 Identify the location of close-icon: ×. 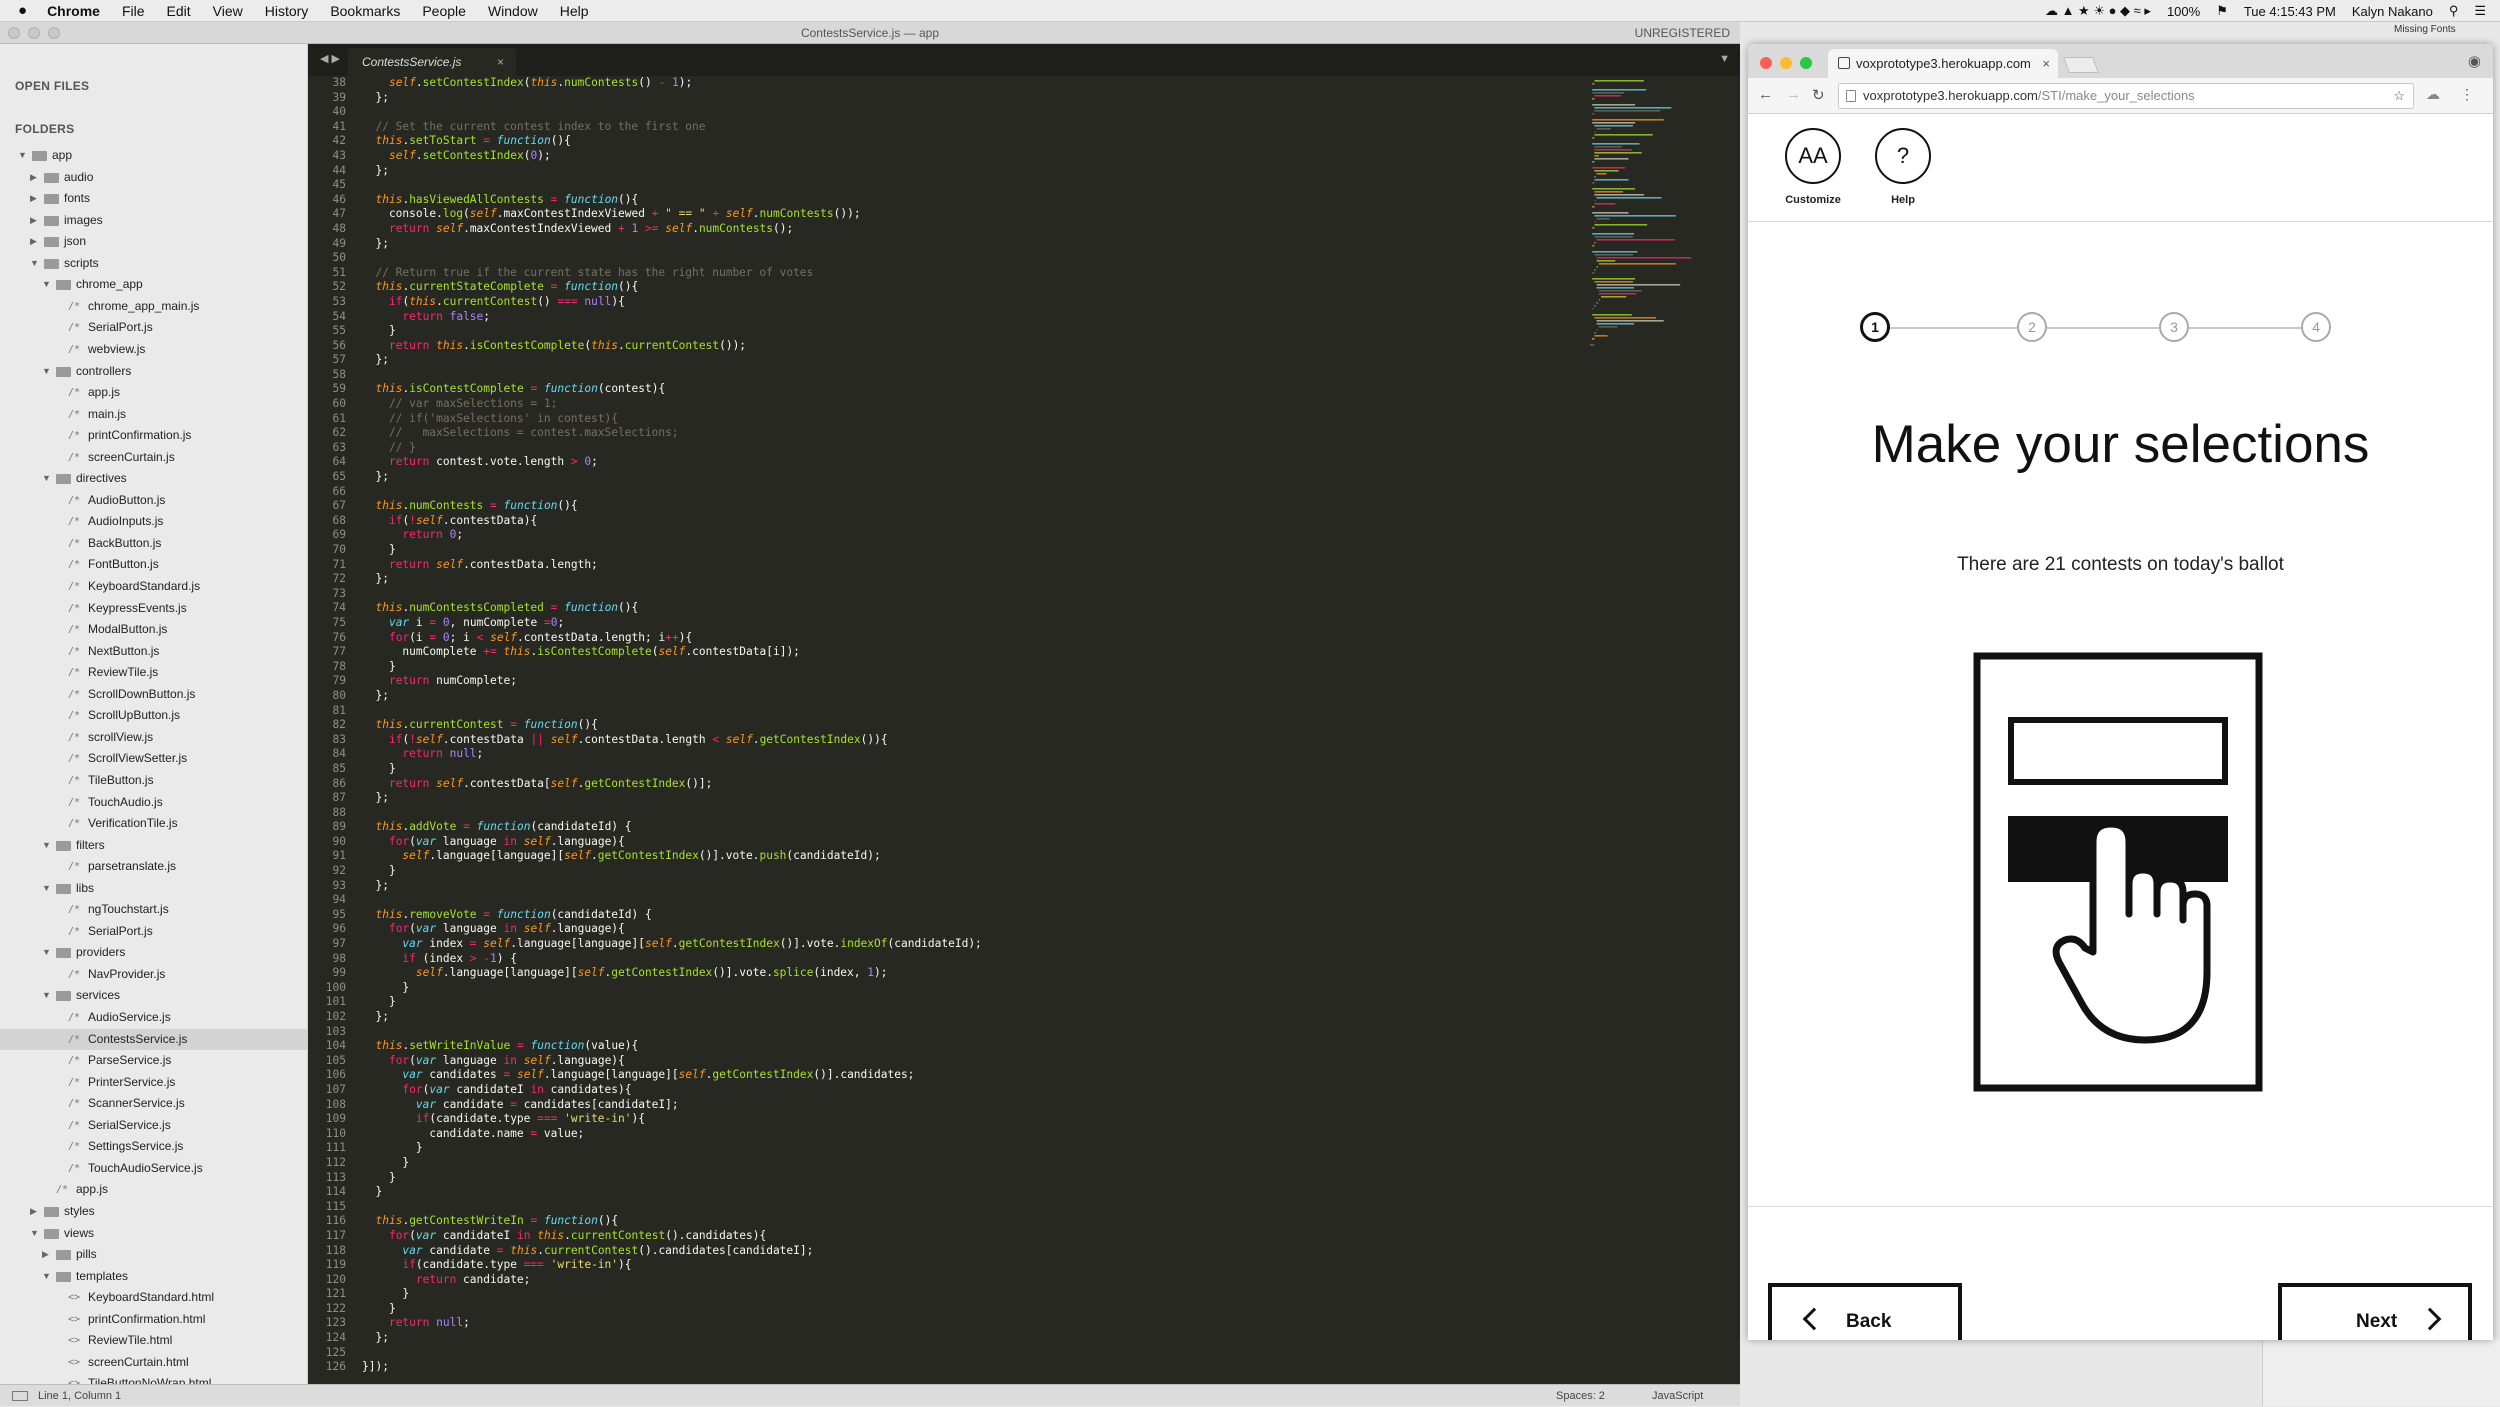
(500, 62).